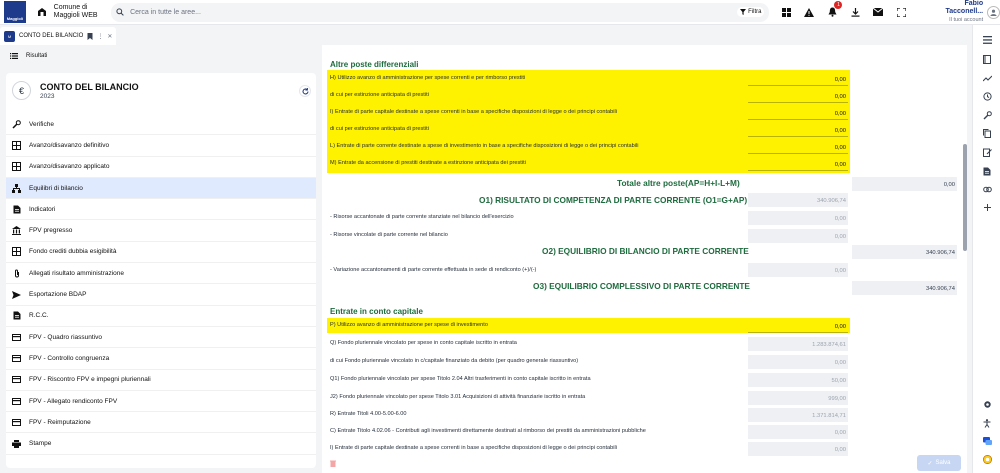 Image resolution: width=1000 pixels, height=473 pixels. I want to click on copy-icon, so click(987, 133).